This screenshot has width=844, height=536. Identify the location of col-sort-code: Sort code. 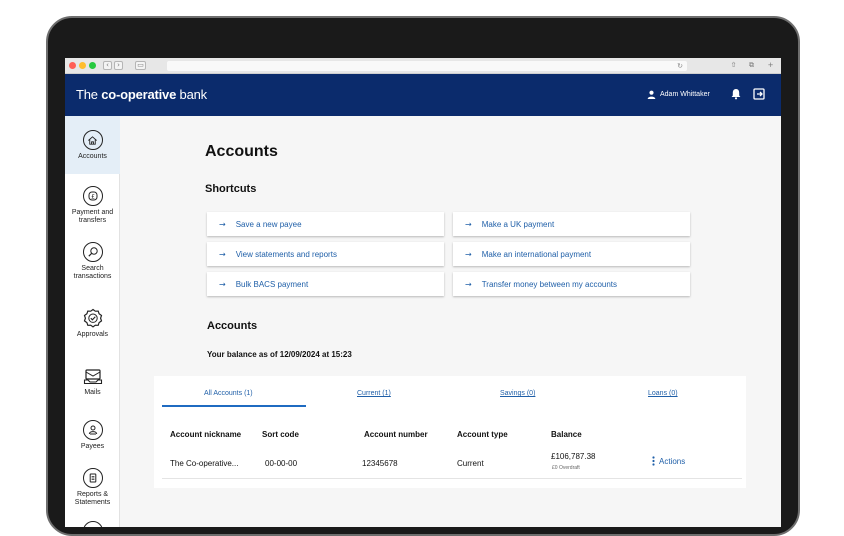
(280, 434).